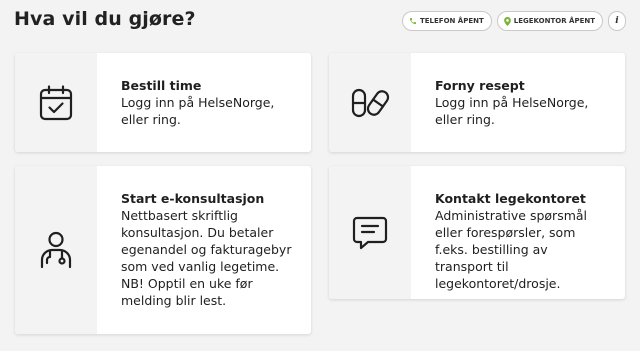 Image resolution: width=640 pixels, height=351 pixels. I want to click on message-icon, so click(370, 232).